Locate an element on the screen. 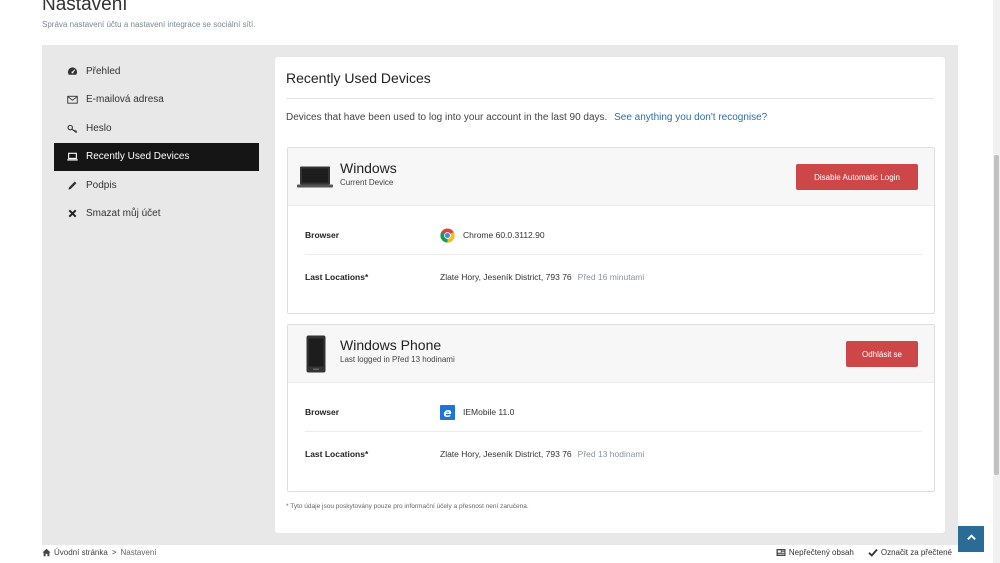 The height and width of the screenshot is (563, 1000). checkmark-icon is located at coordinates (873, 552).